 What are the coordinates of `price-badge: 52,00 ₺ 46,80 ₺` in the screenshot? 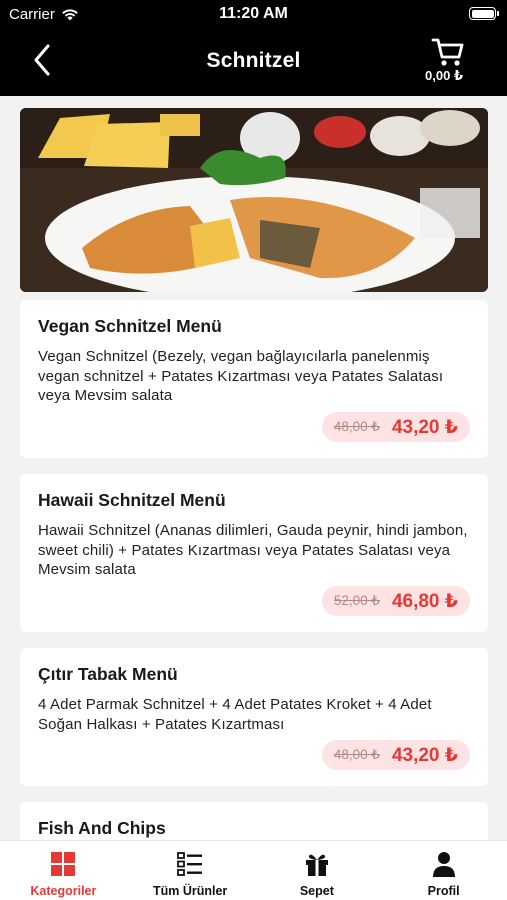 It's located at (395, 601).